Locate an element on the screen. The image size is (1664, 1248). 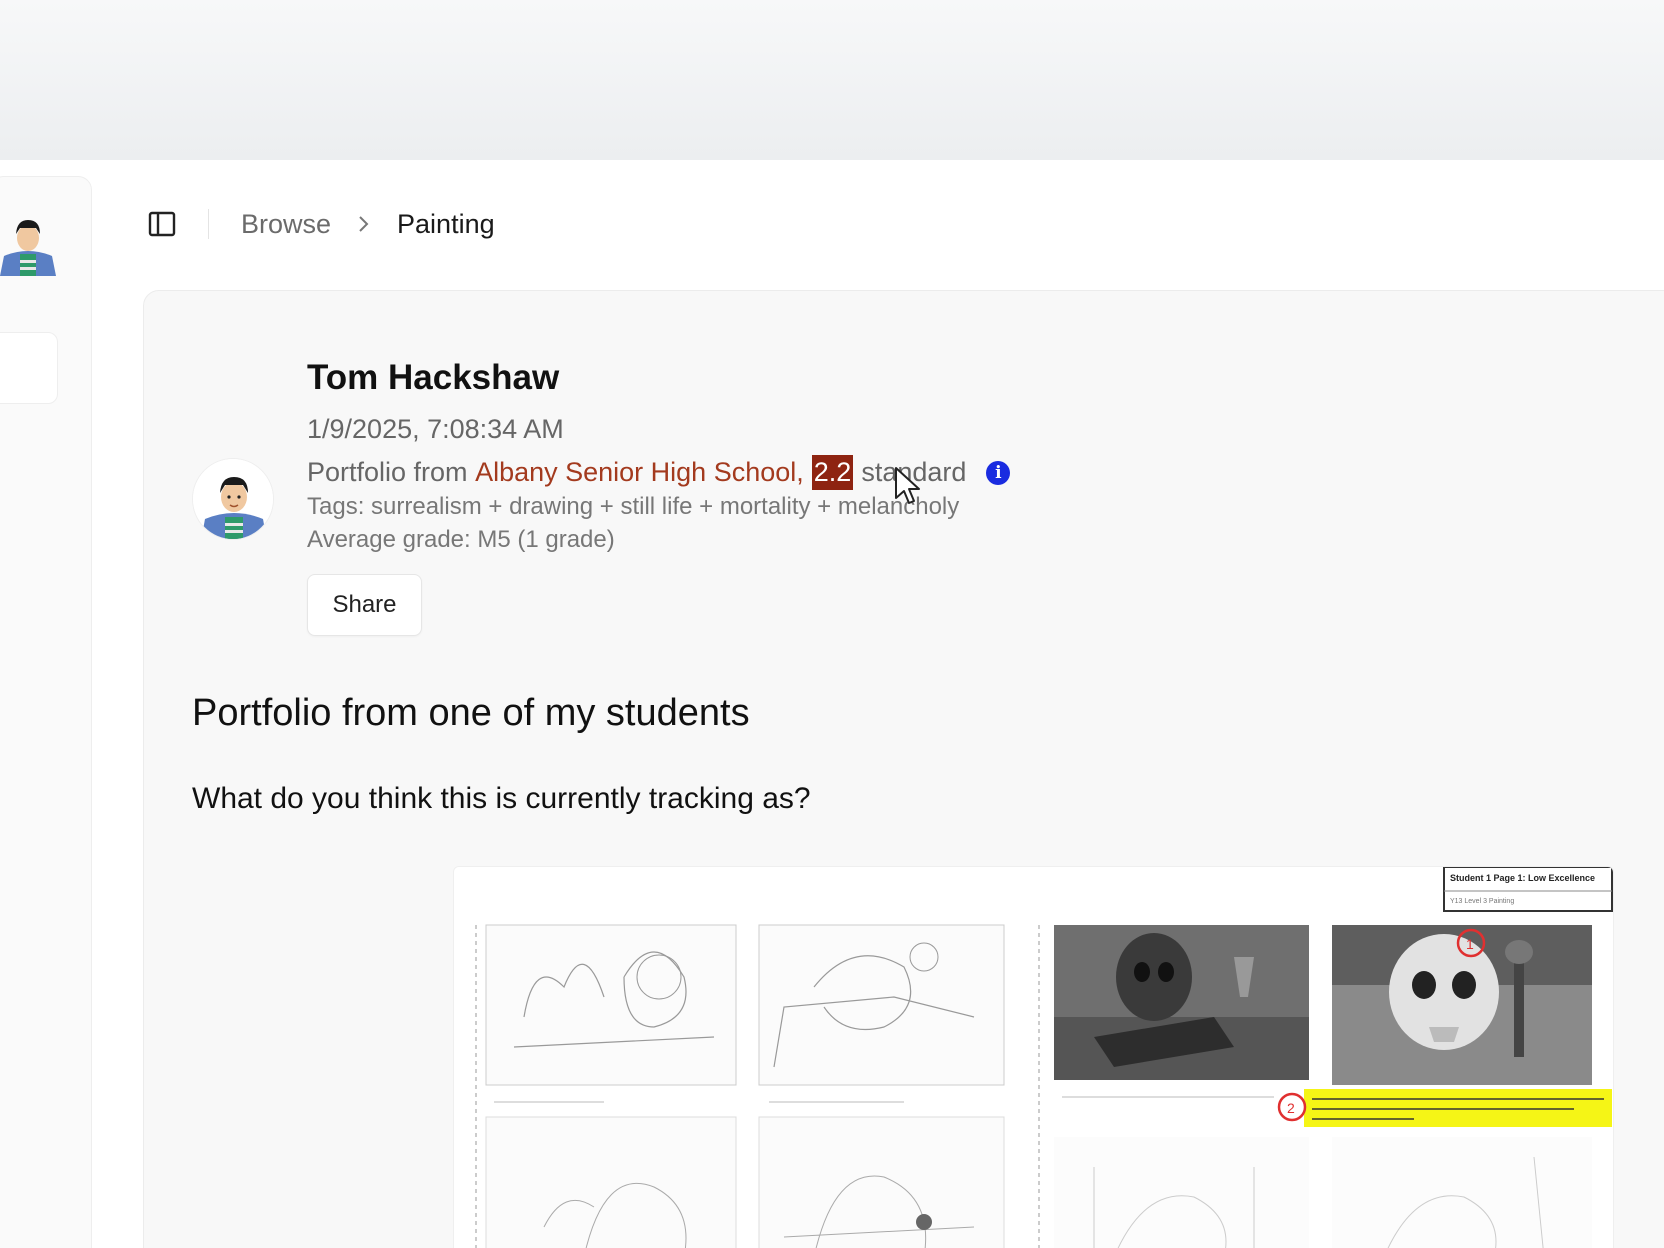
post-title: Portfolio from one of my students is located at coordinates (471, 713).